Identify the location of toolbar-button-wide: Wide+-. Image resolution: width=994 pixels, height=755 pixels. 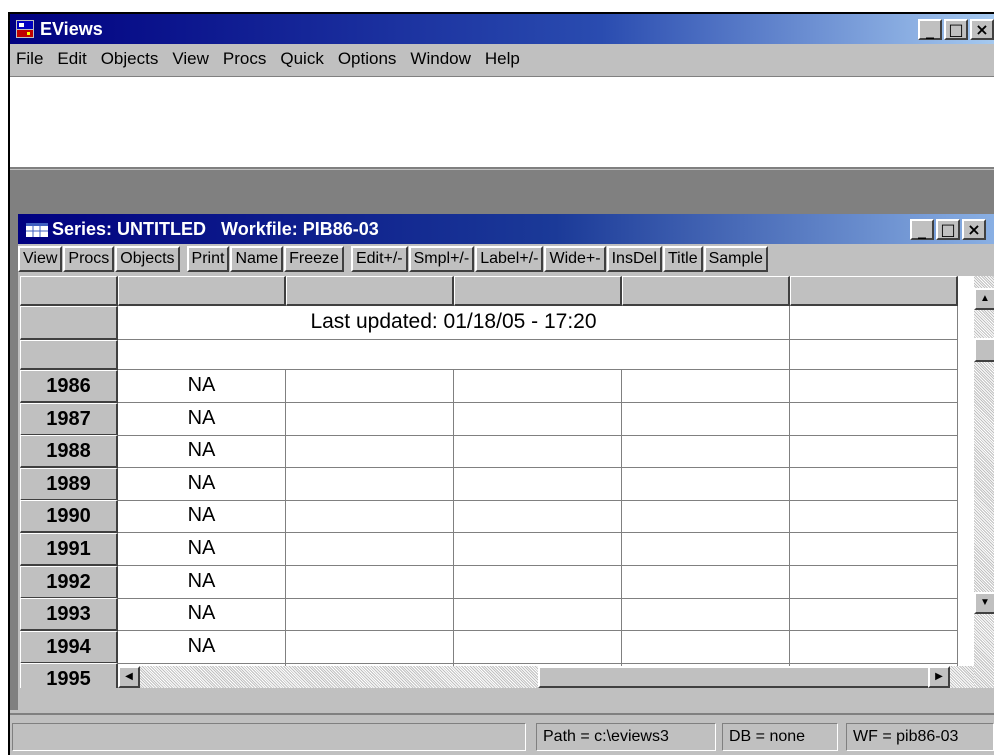
(575, 259).